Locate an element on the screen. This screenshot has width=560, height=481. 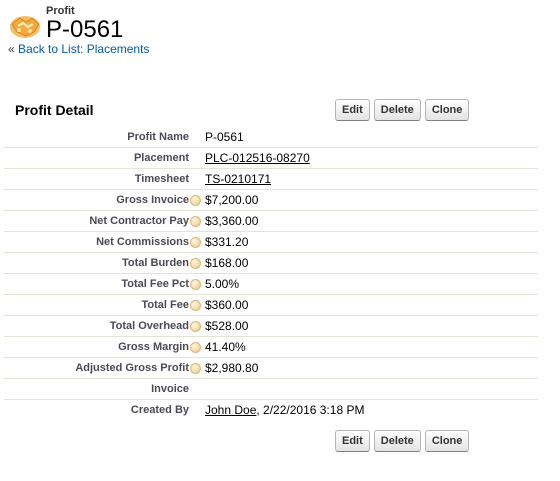
field-label: Gross Margin is located at coordinates (153, 347).